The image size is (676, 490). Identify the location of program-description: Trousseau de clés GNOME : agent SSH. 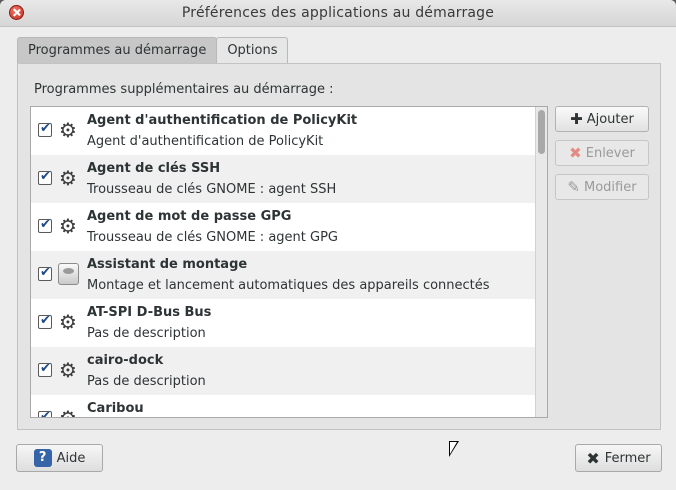
(212, 189).